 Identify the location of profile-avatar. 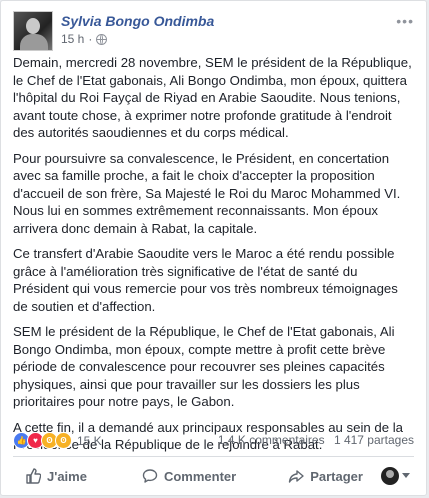
(390, 476).